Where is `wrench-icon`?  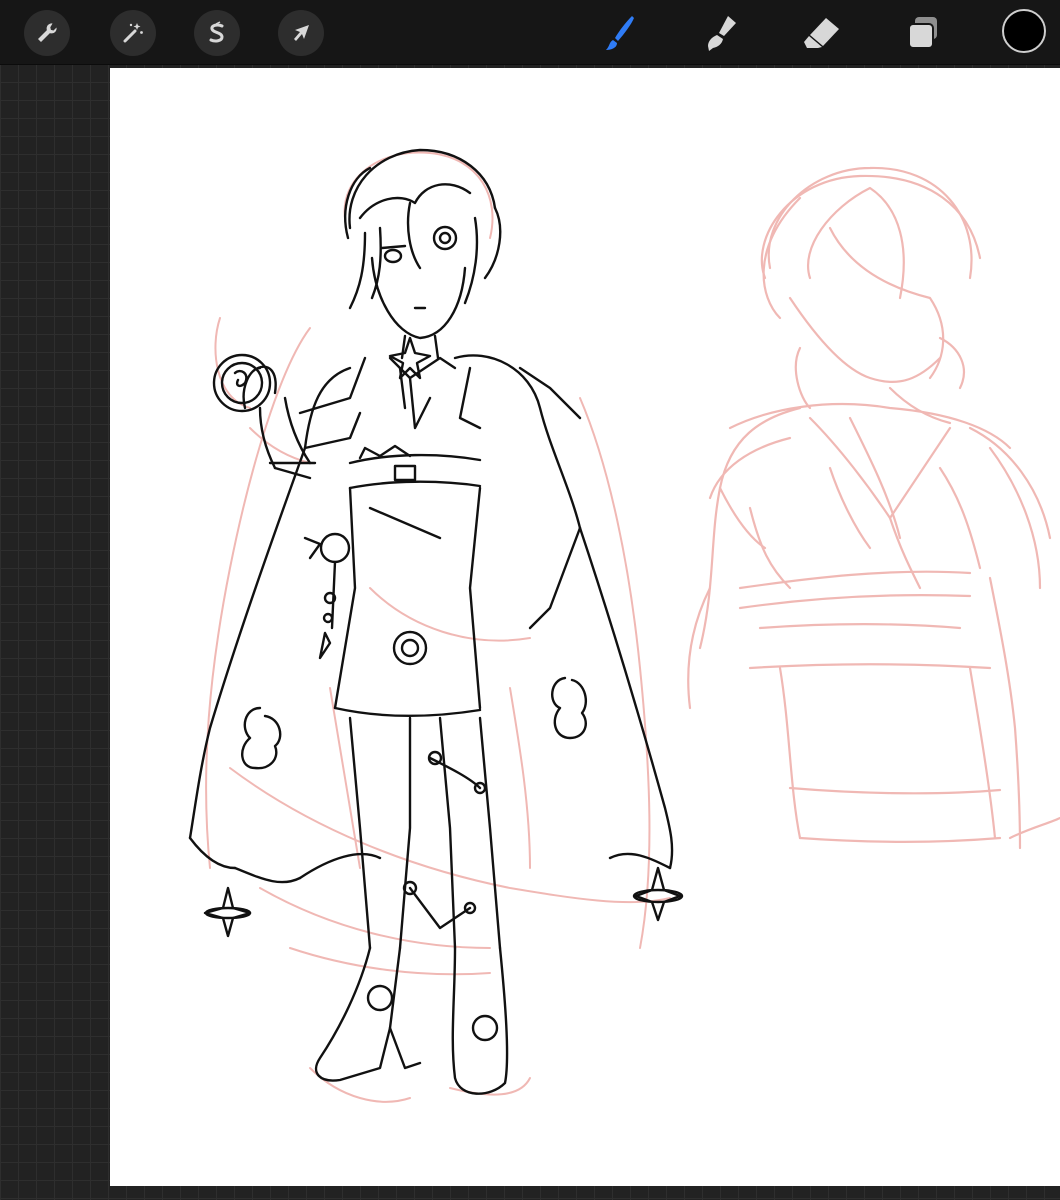 wrench-icon is located at coordinates (47, 32).